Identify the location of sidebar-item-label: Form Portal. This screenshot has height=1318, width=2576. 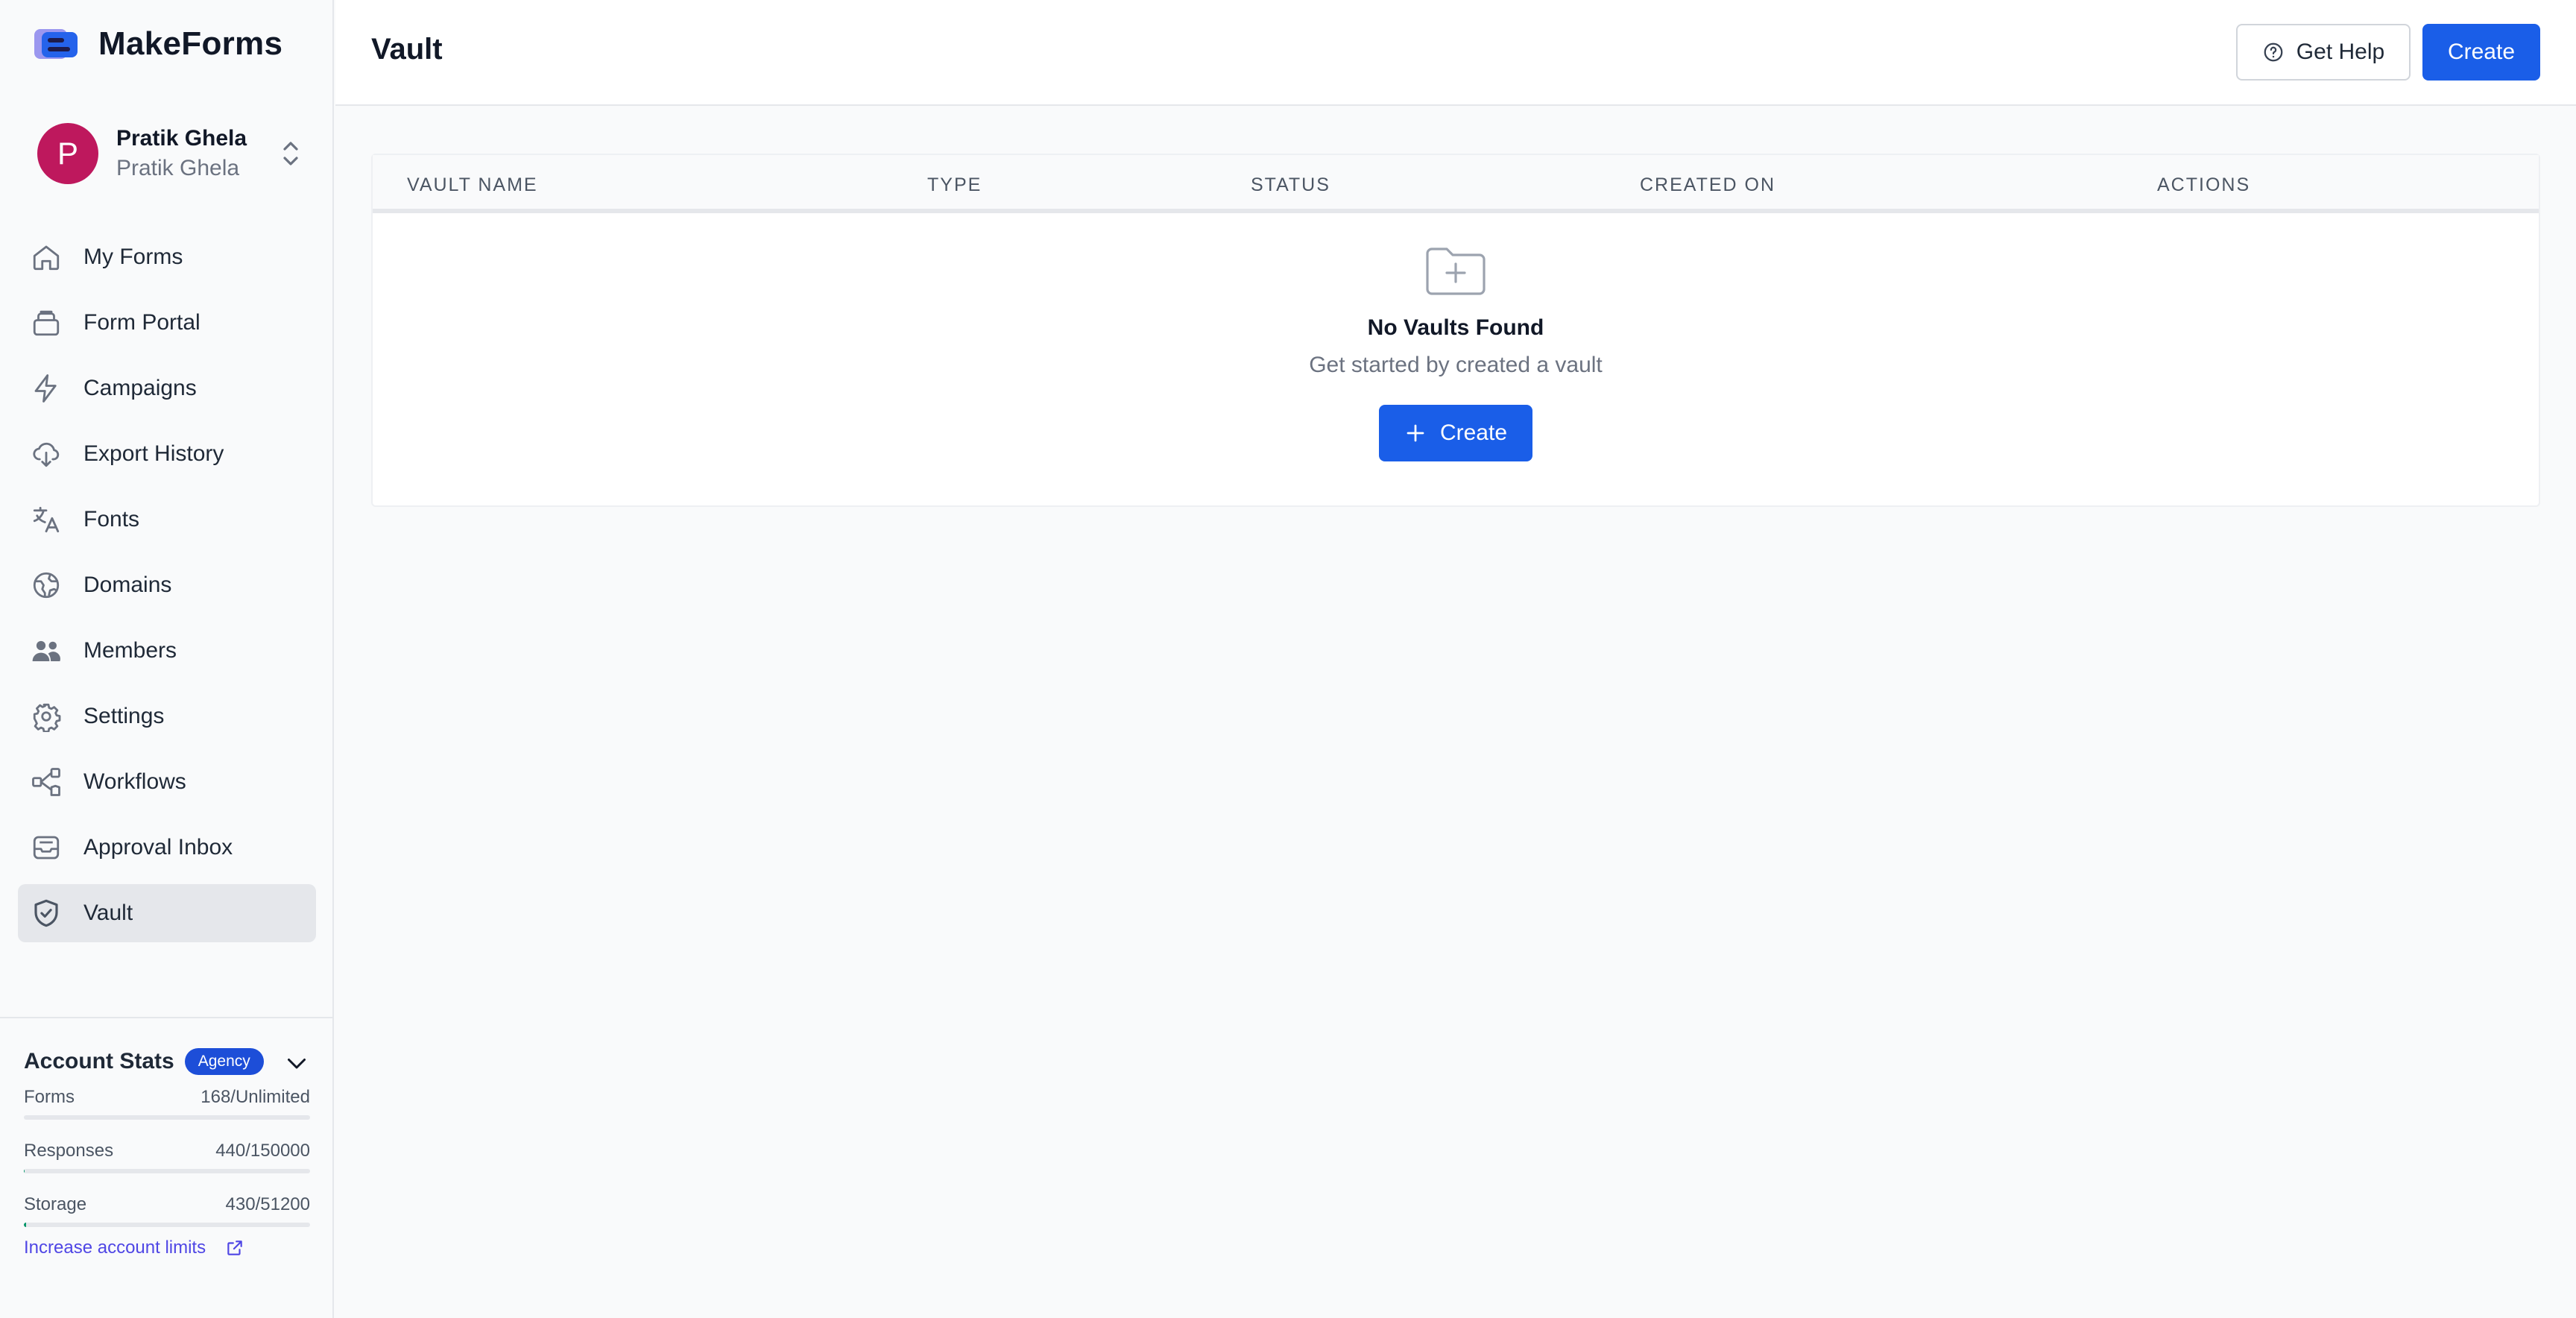
(142, 322).